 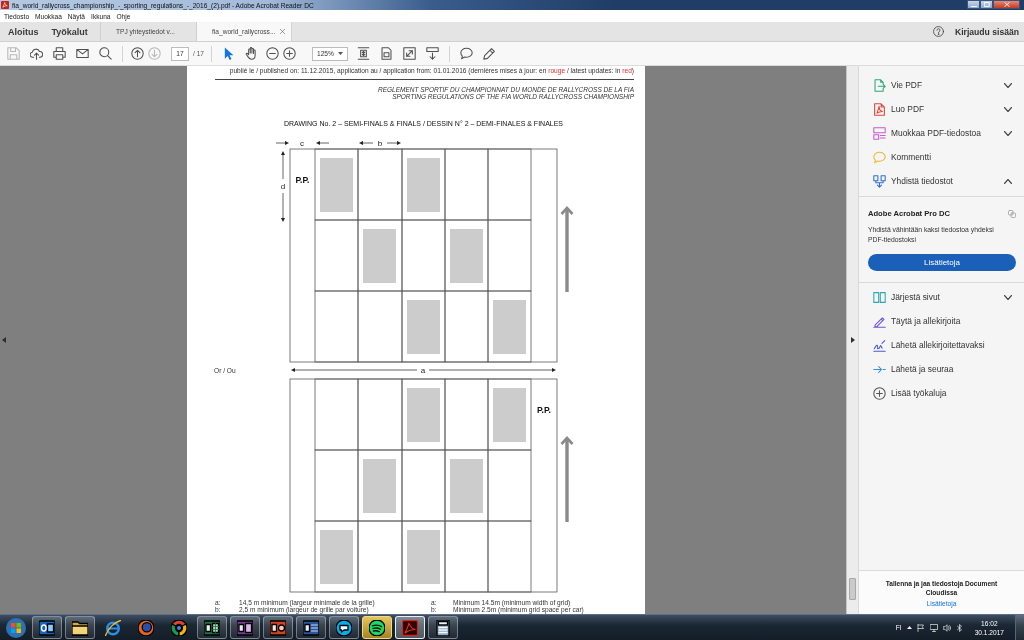 I want to click on show-hidden-icons-icon, so click(x=909, y=627).